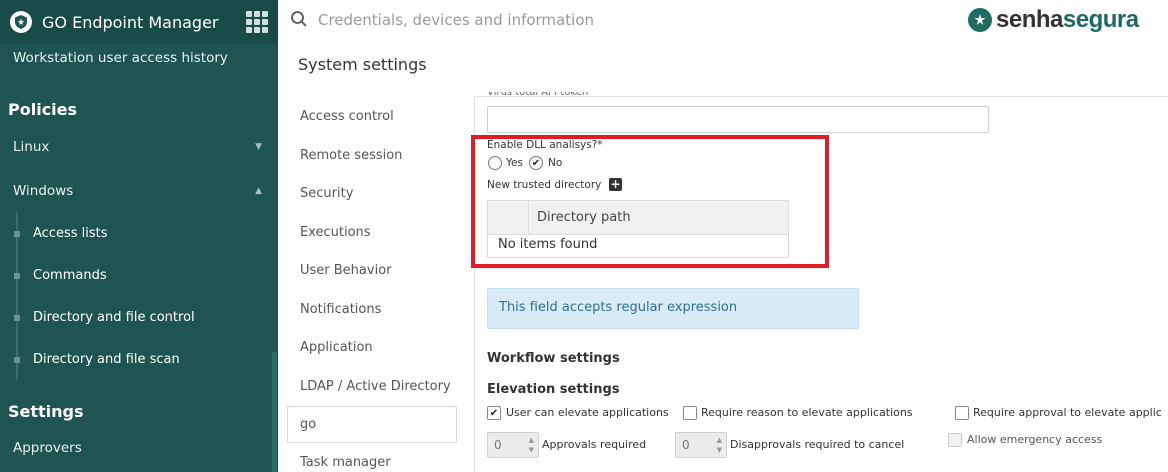  I want to click on require-reason-label: Require reason to elevate applications, so click(807, 412).